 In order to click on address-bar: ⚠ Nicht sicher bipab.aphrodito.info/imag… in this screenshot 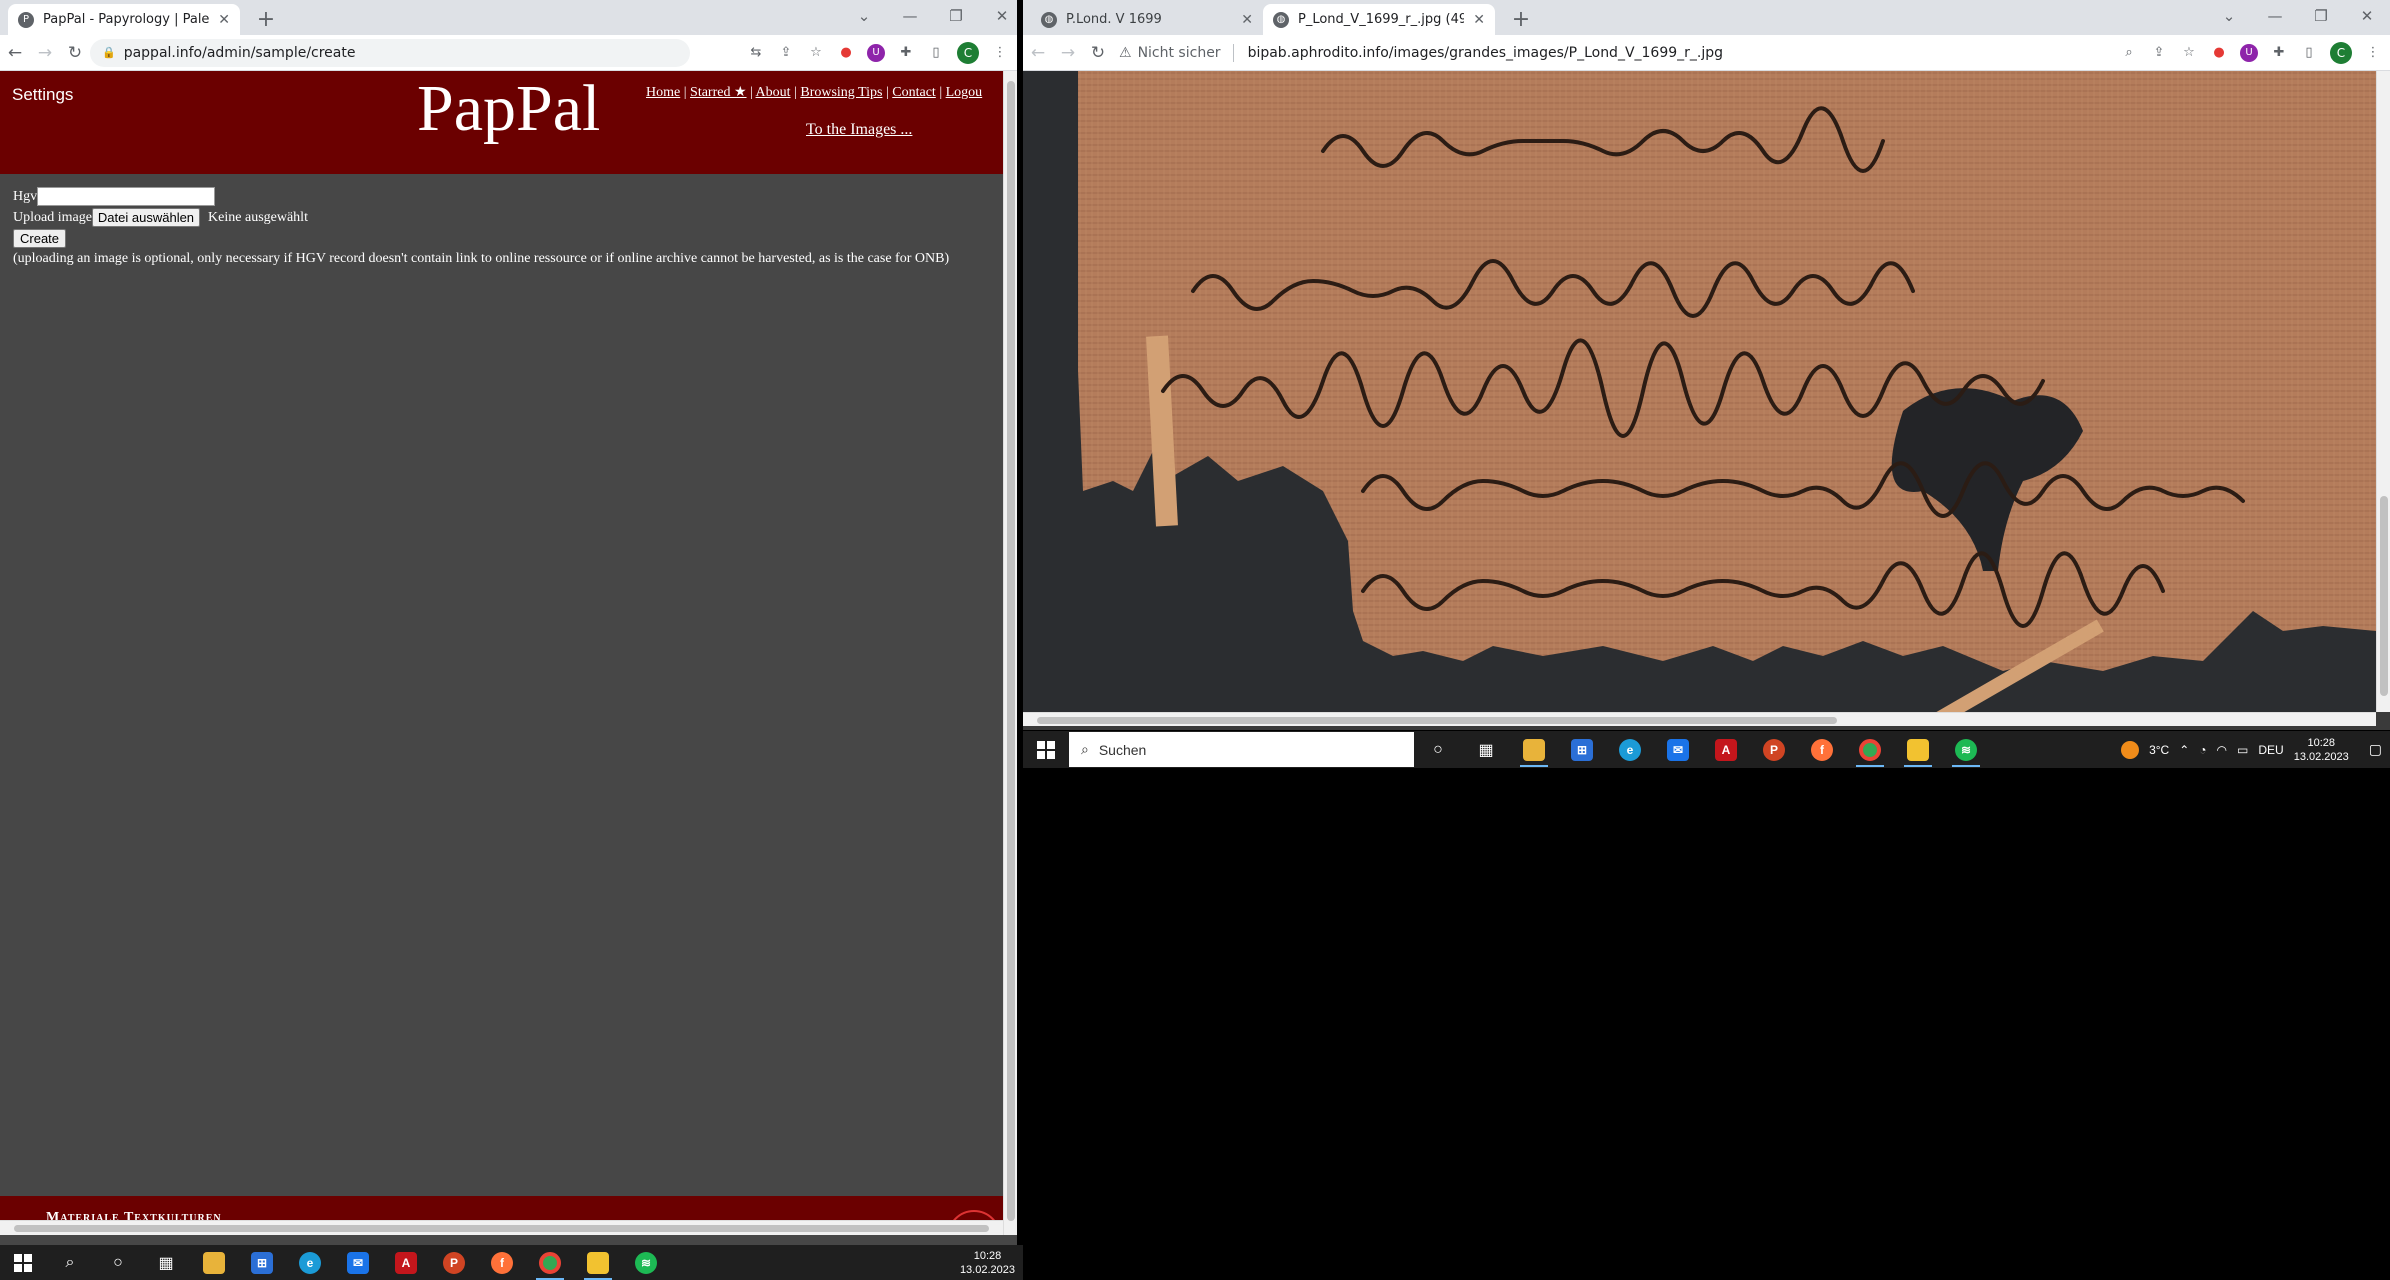, I will do `click(1421, 53)`.